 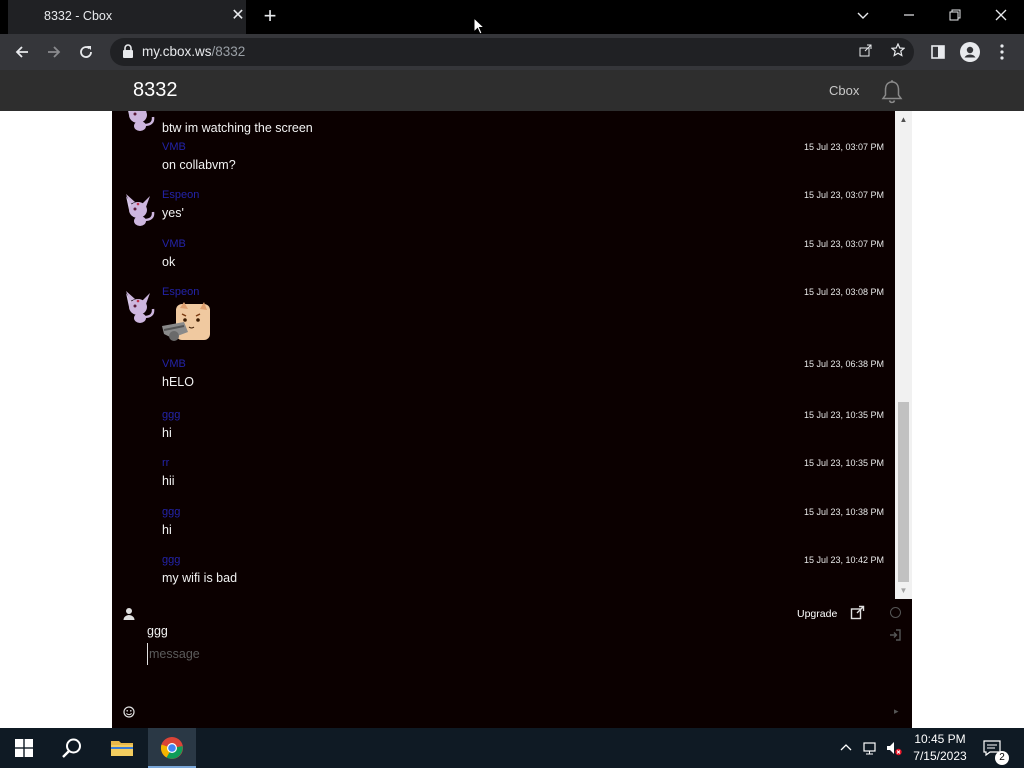 I want to click on message-input, so click(x=497, y=654).